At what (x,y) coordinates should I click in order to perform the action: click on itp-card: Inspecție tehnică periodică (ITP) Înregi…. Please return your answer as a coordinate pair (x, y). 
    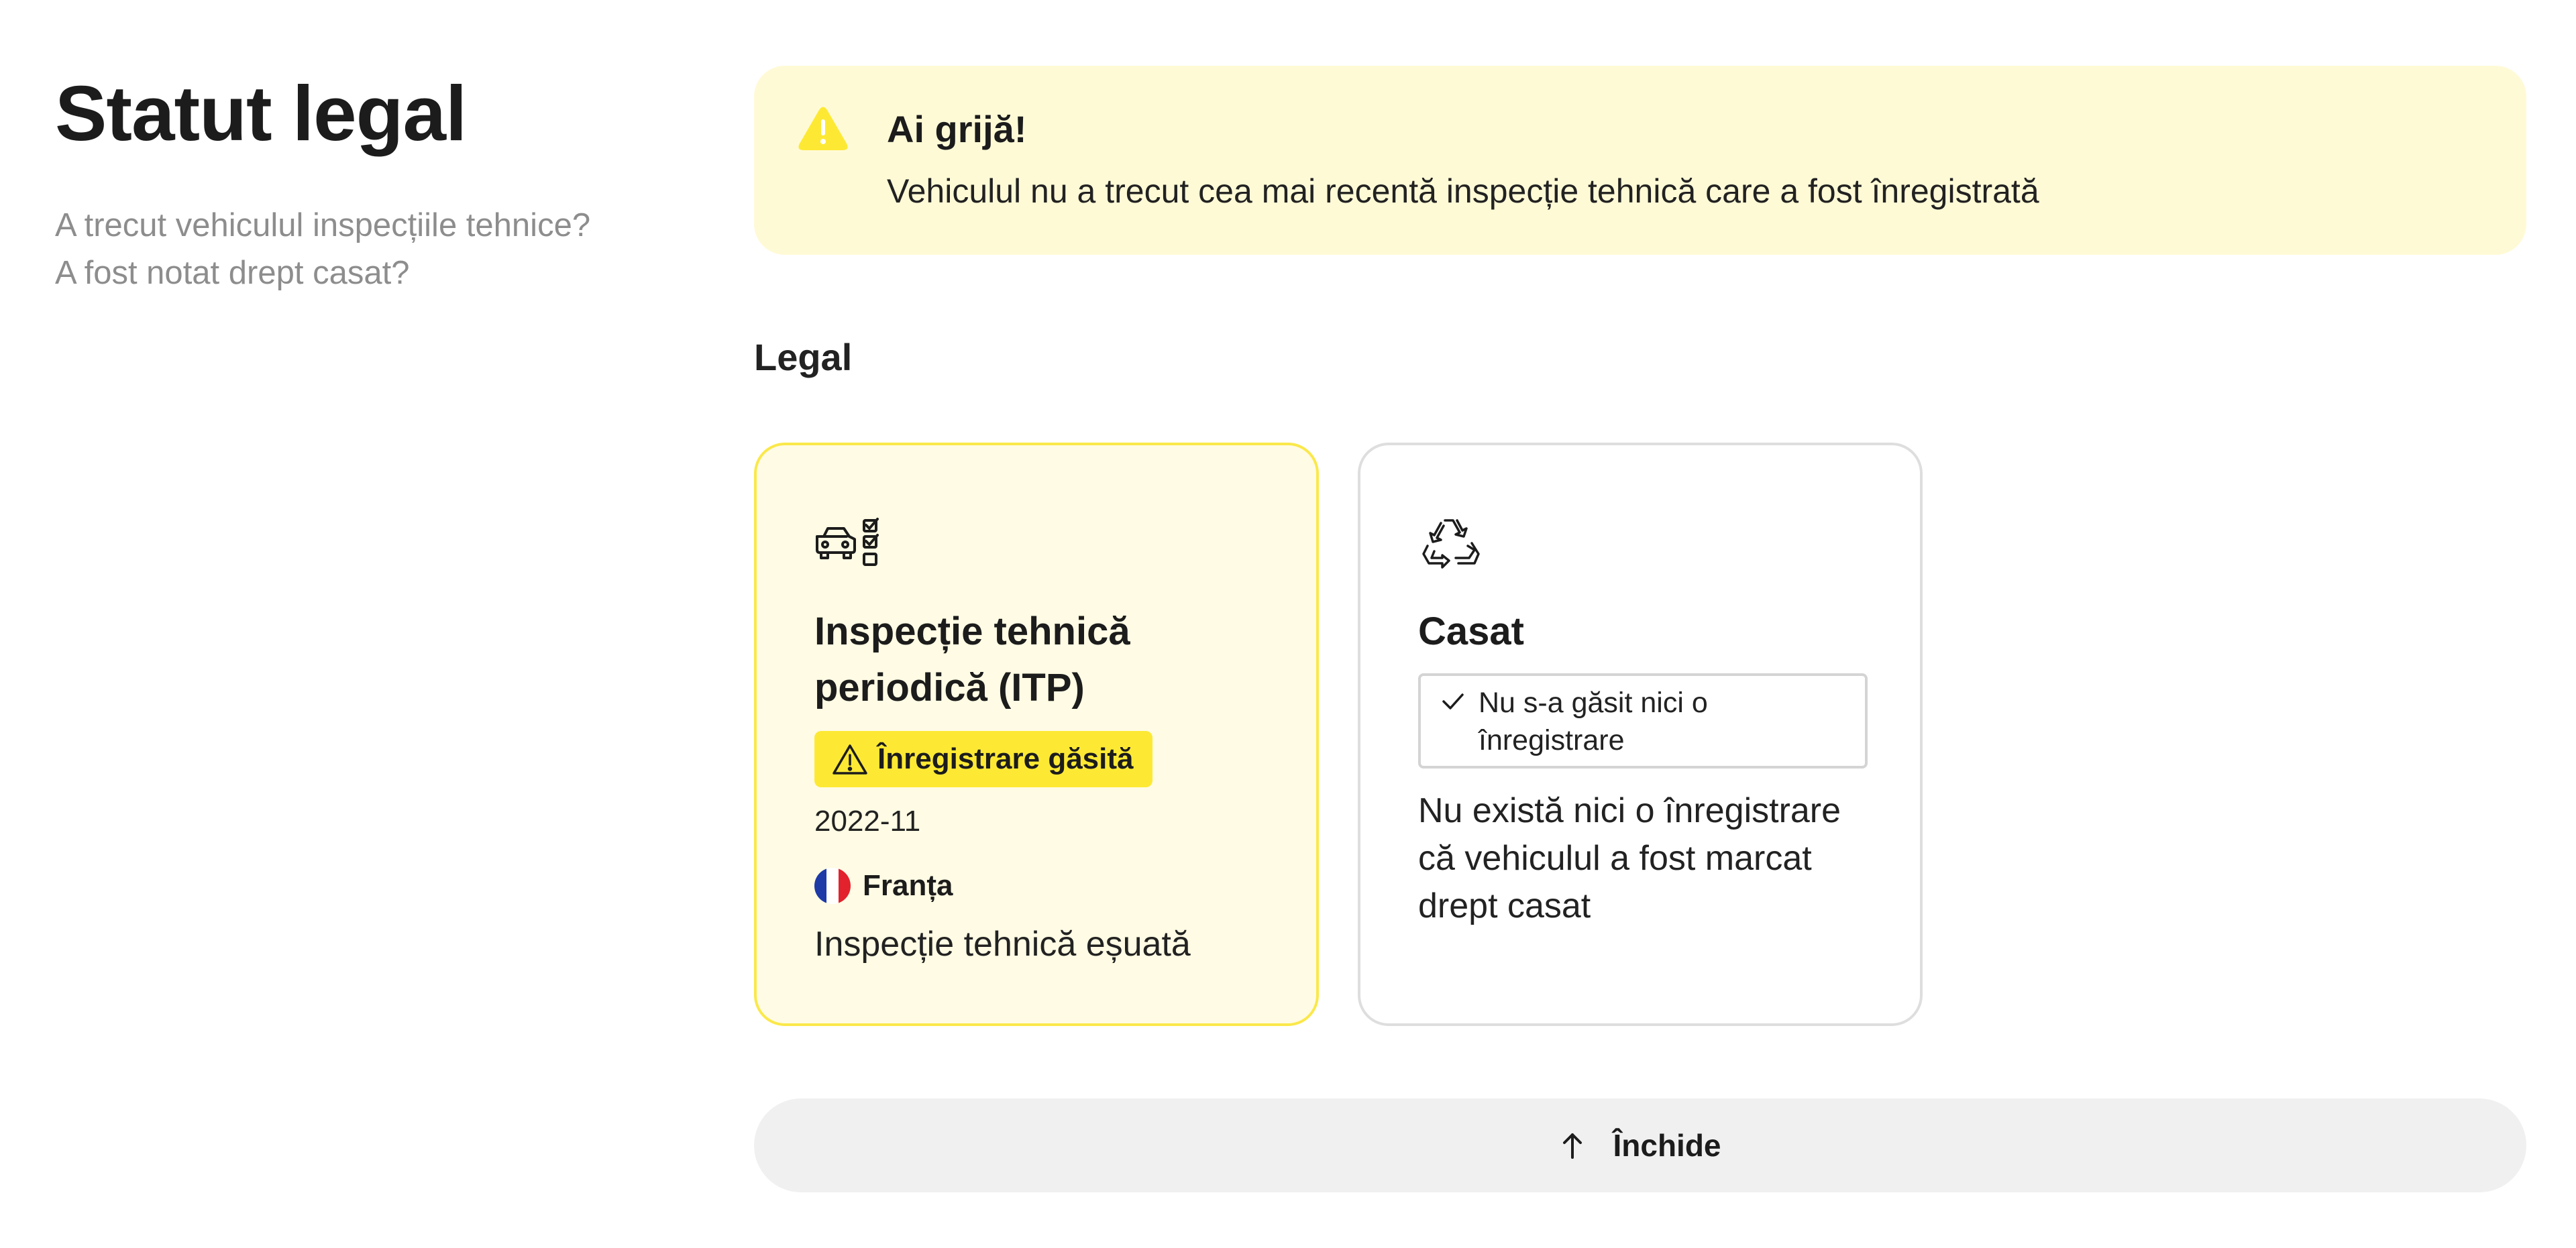
    Looking at the image, I should click on (1036, 734).